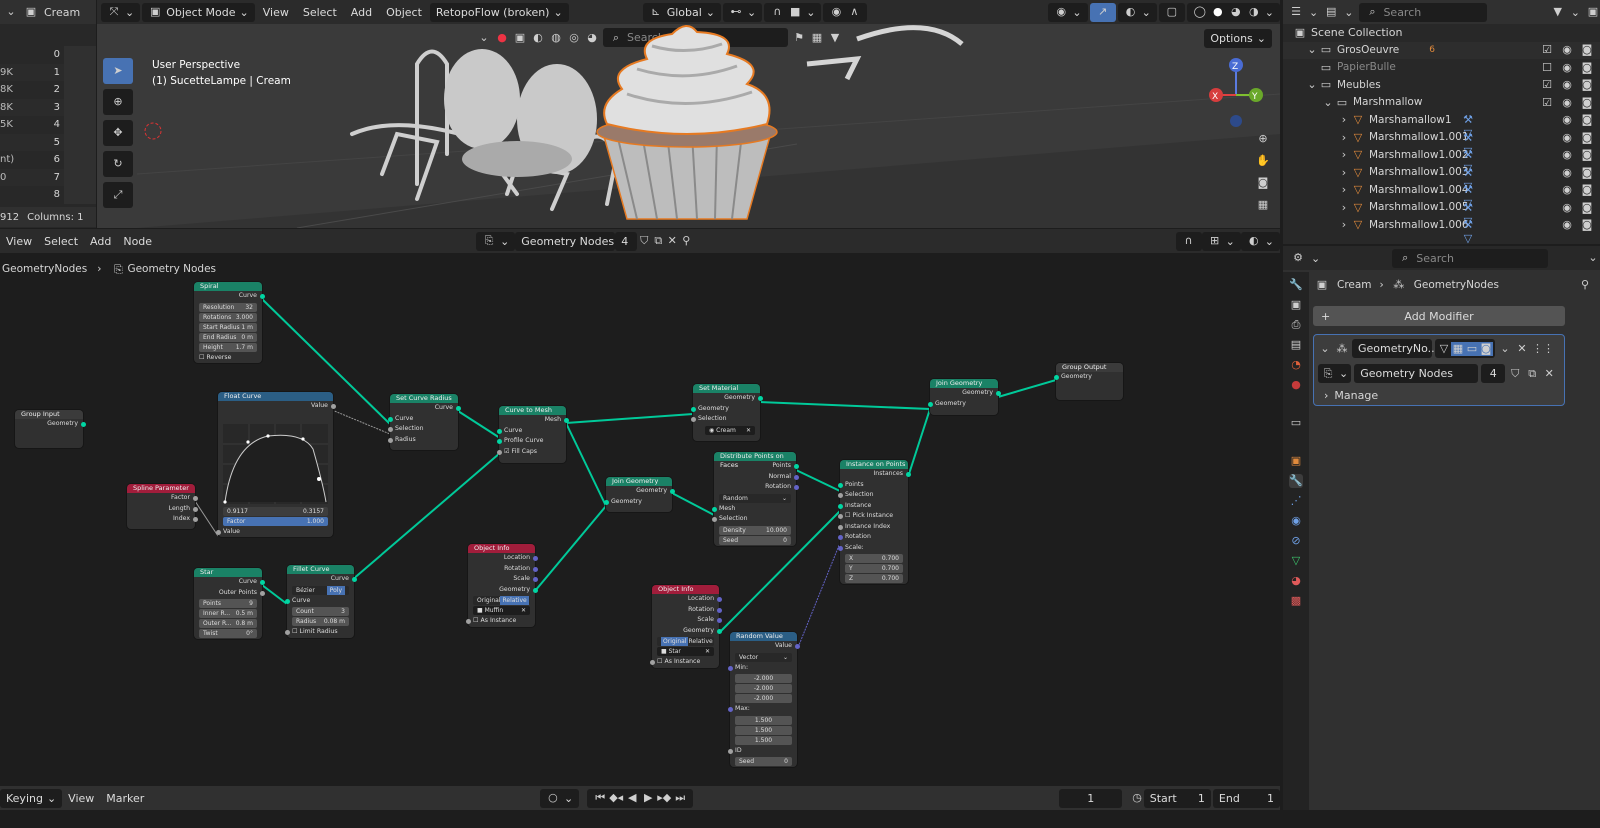  Describe the element at coordinates (743, 12) in the screenshot. I see `pivot-button: ⊷ ⌄` at that location.